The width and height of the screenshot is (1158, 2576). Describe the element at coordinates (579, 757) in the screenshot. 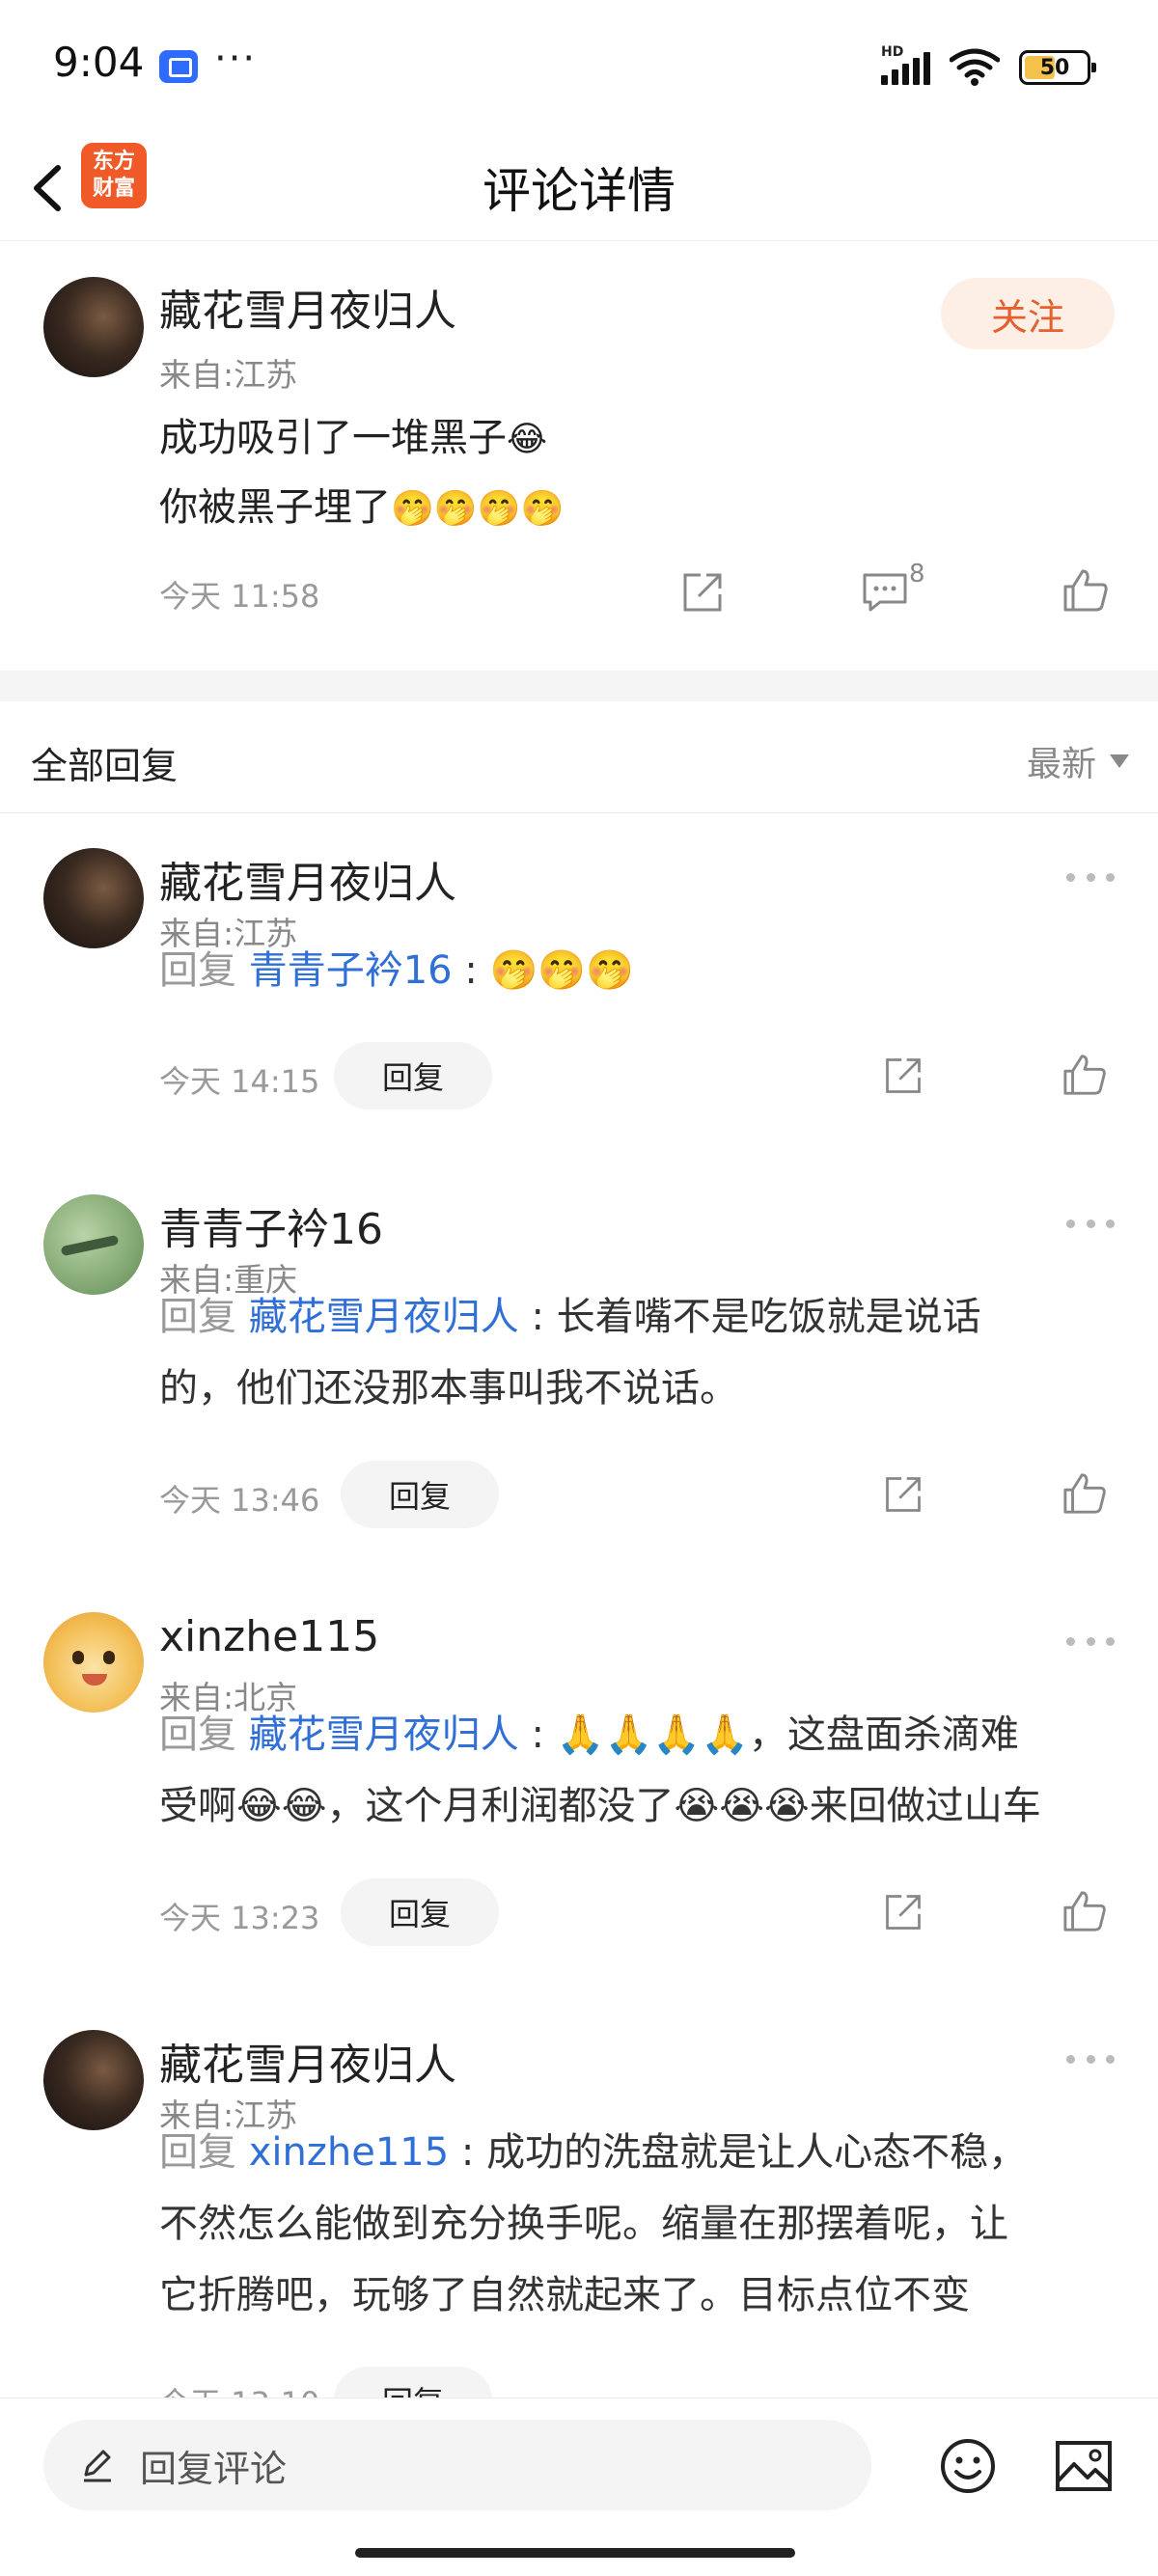

I see `replies-header: 全部回复 最新` at that location.